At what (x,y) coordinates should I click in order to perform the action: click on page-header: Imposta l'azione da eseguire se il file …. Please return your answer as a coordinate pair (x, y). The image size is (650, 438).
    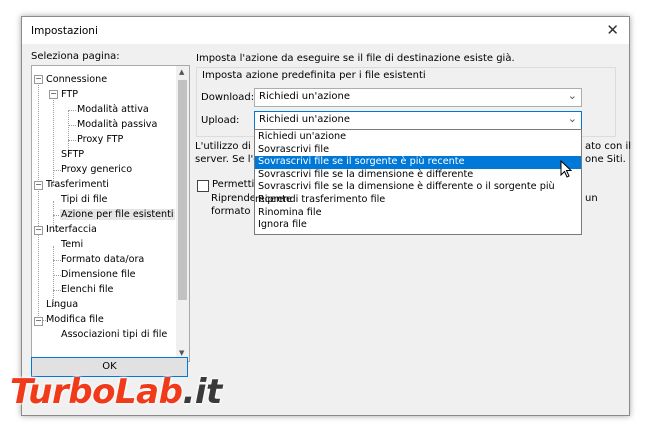
    Looking at the image, I should click on (355, 58).